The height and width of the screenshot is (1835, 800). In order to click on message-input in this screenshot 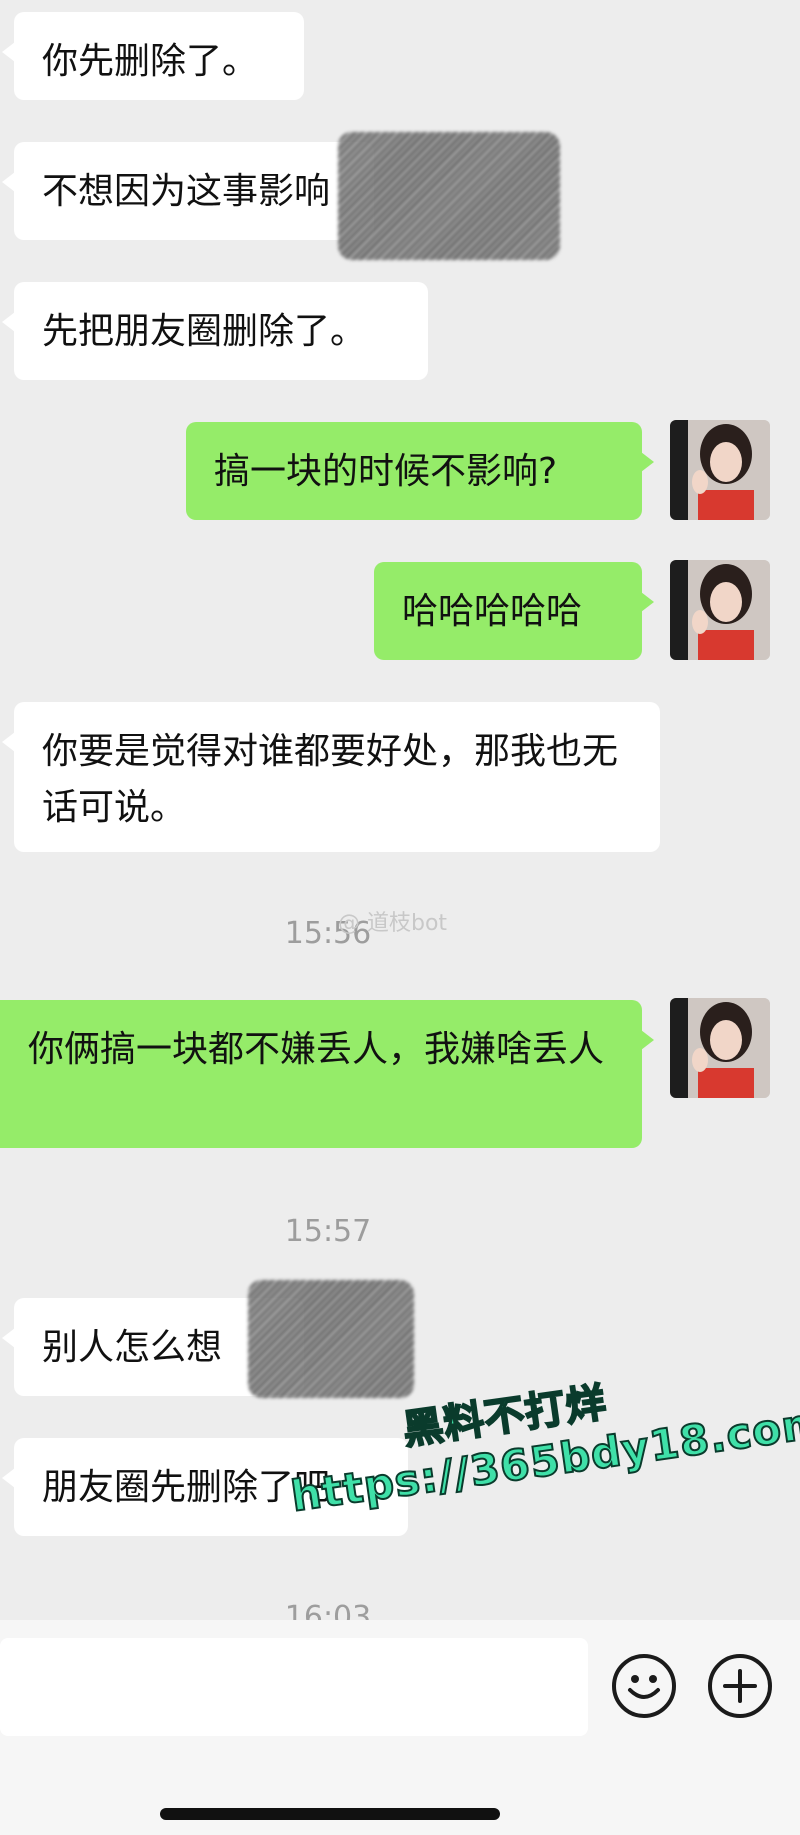, I will do `click(294, 1687)`.